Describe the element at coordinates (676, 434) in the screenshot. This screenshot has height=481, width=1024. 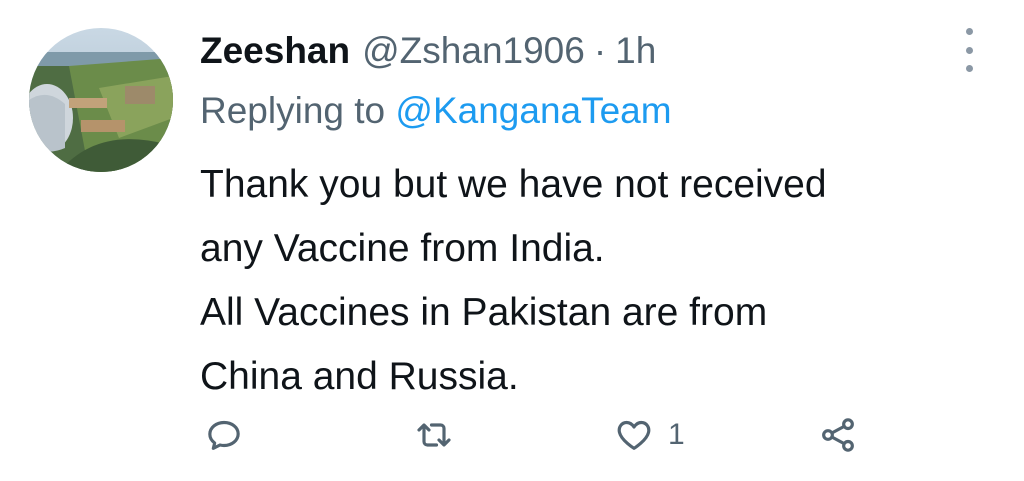
I see `like-count: 1` at that location.